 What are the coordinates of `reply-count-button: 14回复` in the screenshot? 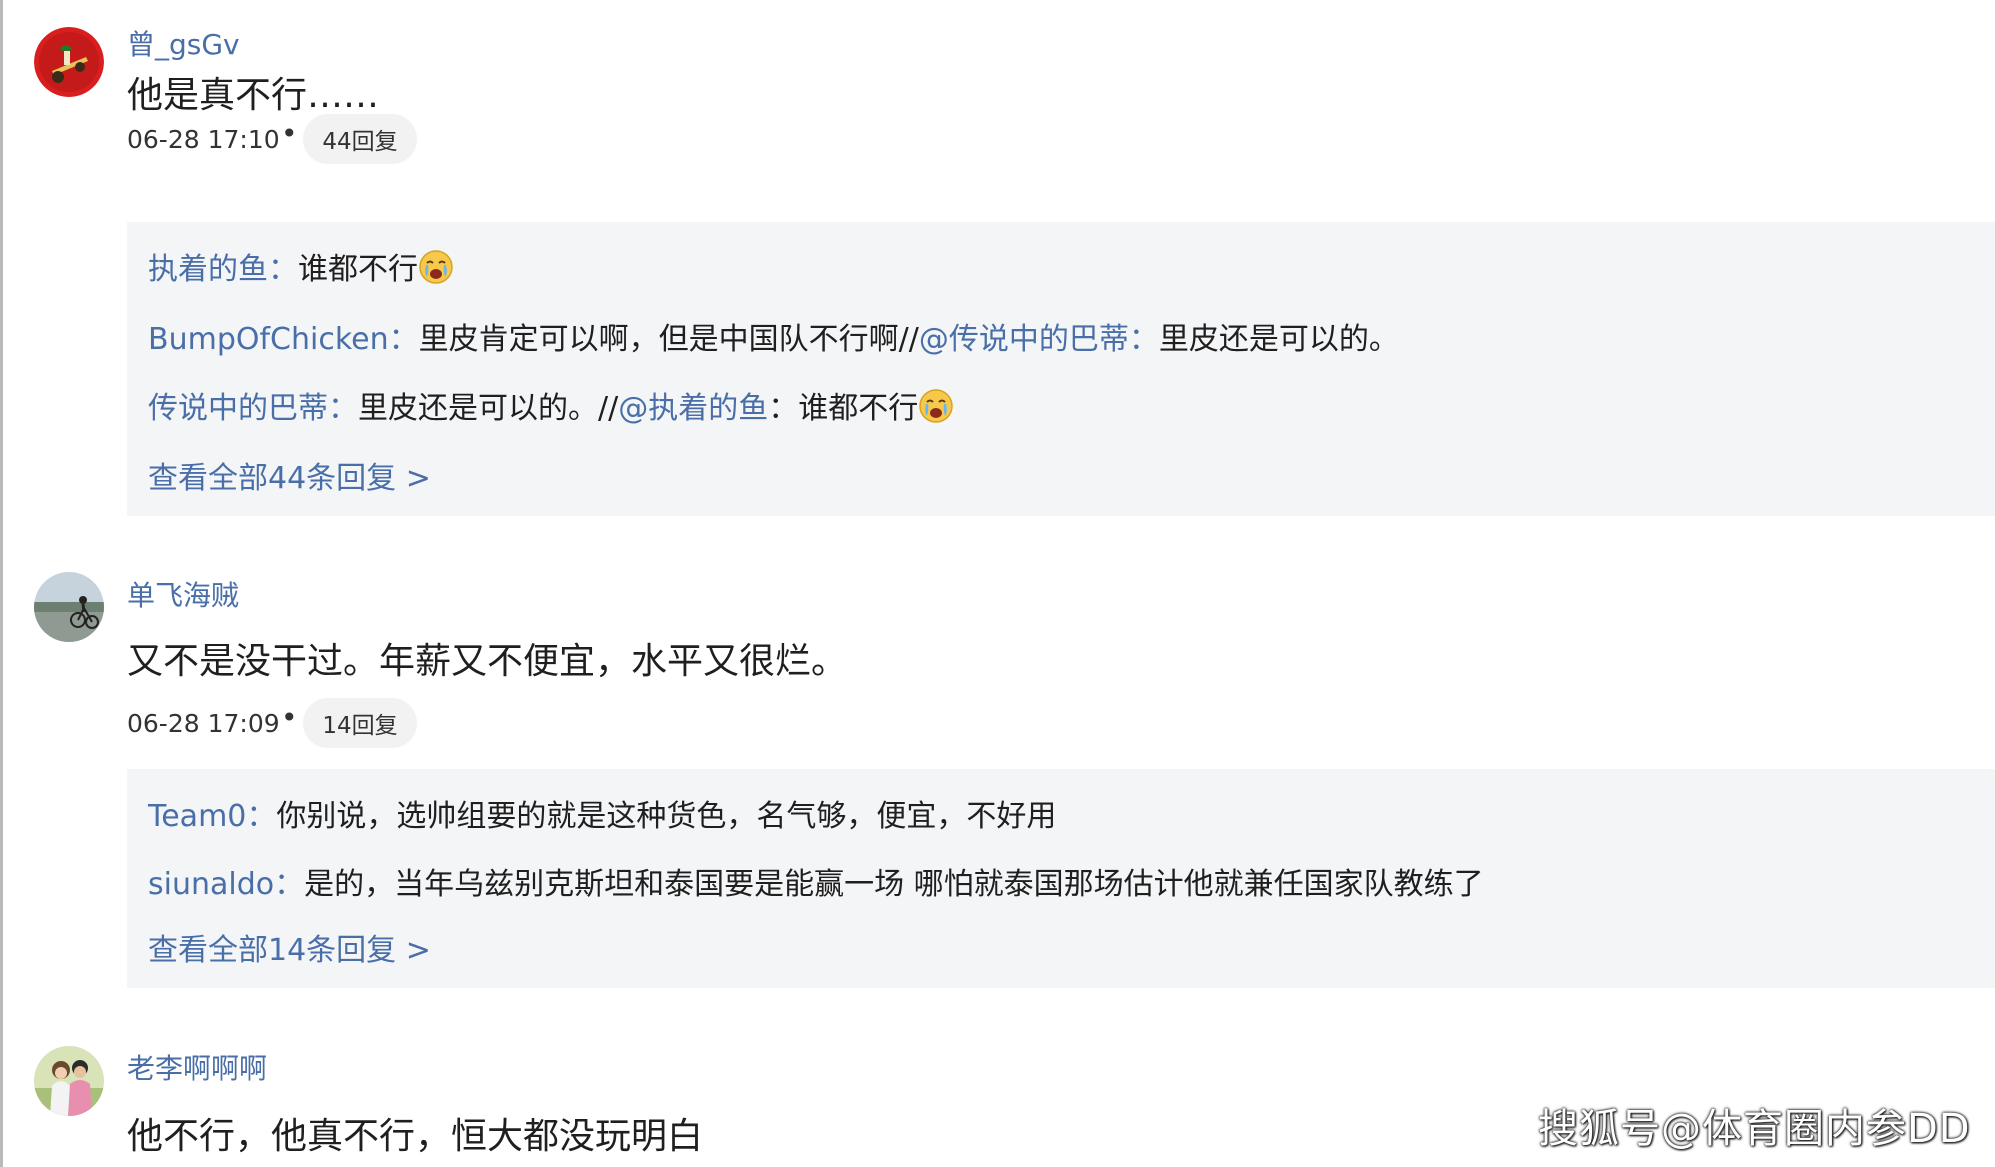 It's located at (360, 723).